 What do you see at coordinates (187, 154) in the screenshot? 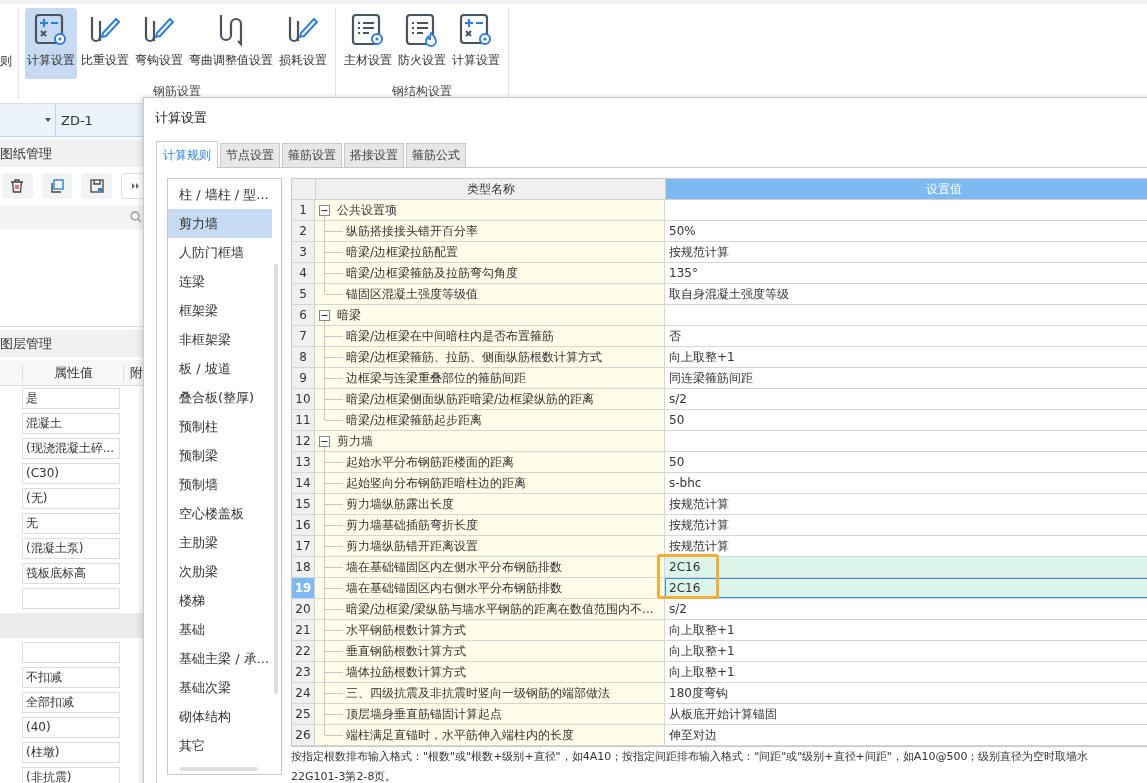
I see `tab: 计算规则` at bounding box center [187, 154].